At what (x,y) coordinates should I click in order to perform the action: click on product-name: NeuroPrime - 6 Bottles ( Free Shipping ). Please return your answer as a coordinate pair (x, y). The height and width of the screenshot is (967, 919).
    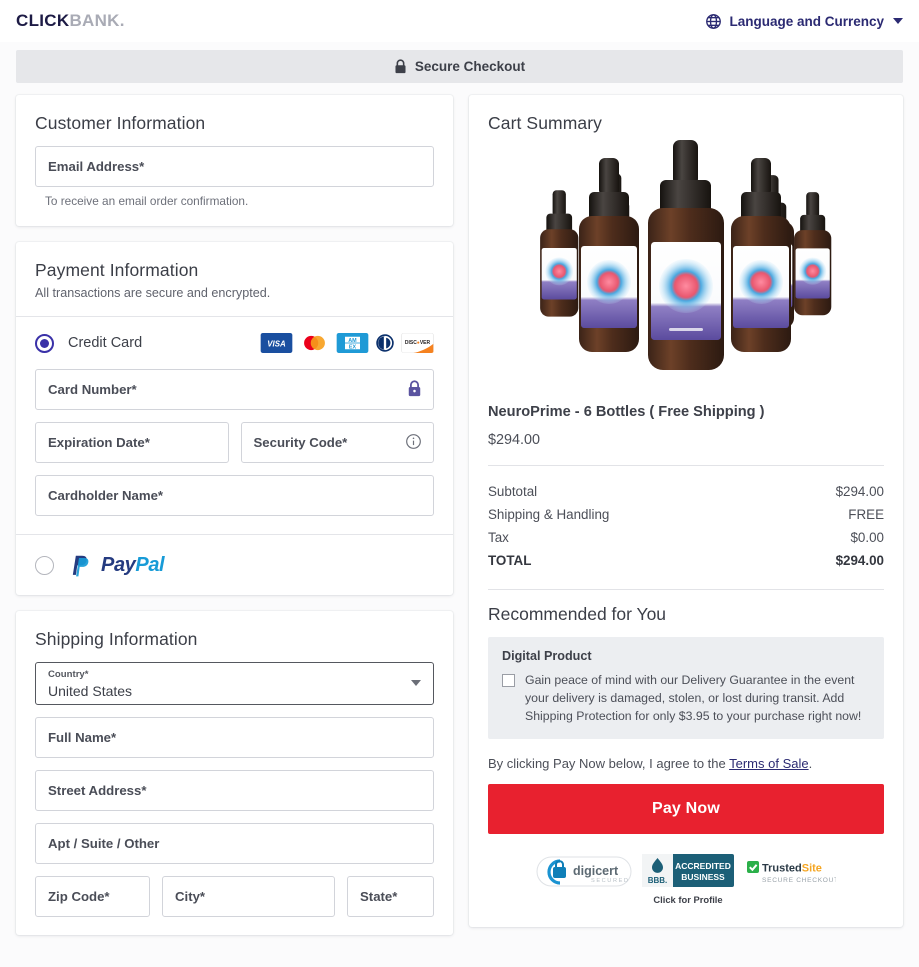
    Looking at the image, I should click on (626, 412).